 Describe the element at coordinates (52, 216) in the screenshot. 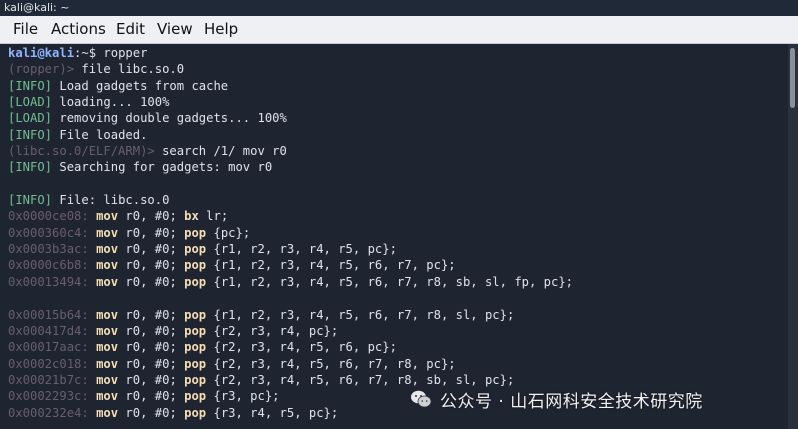

I see `terminal-text-segment: 0x0000ce08:` at that location.